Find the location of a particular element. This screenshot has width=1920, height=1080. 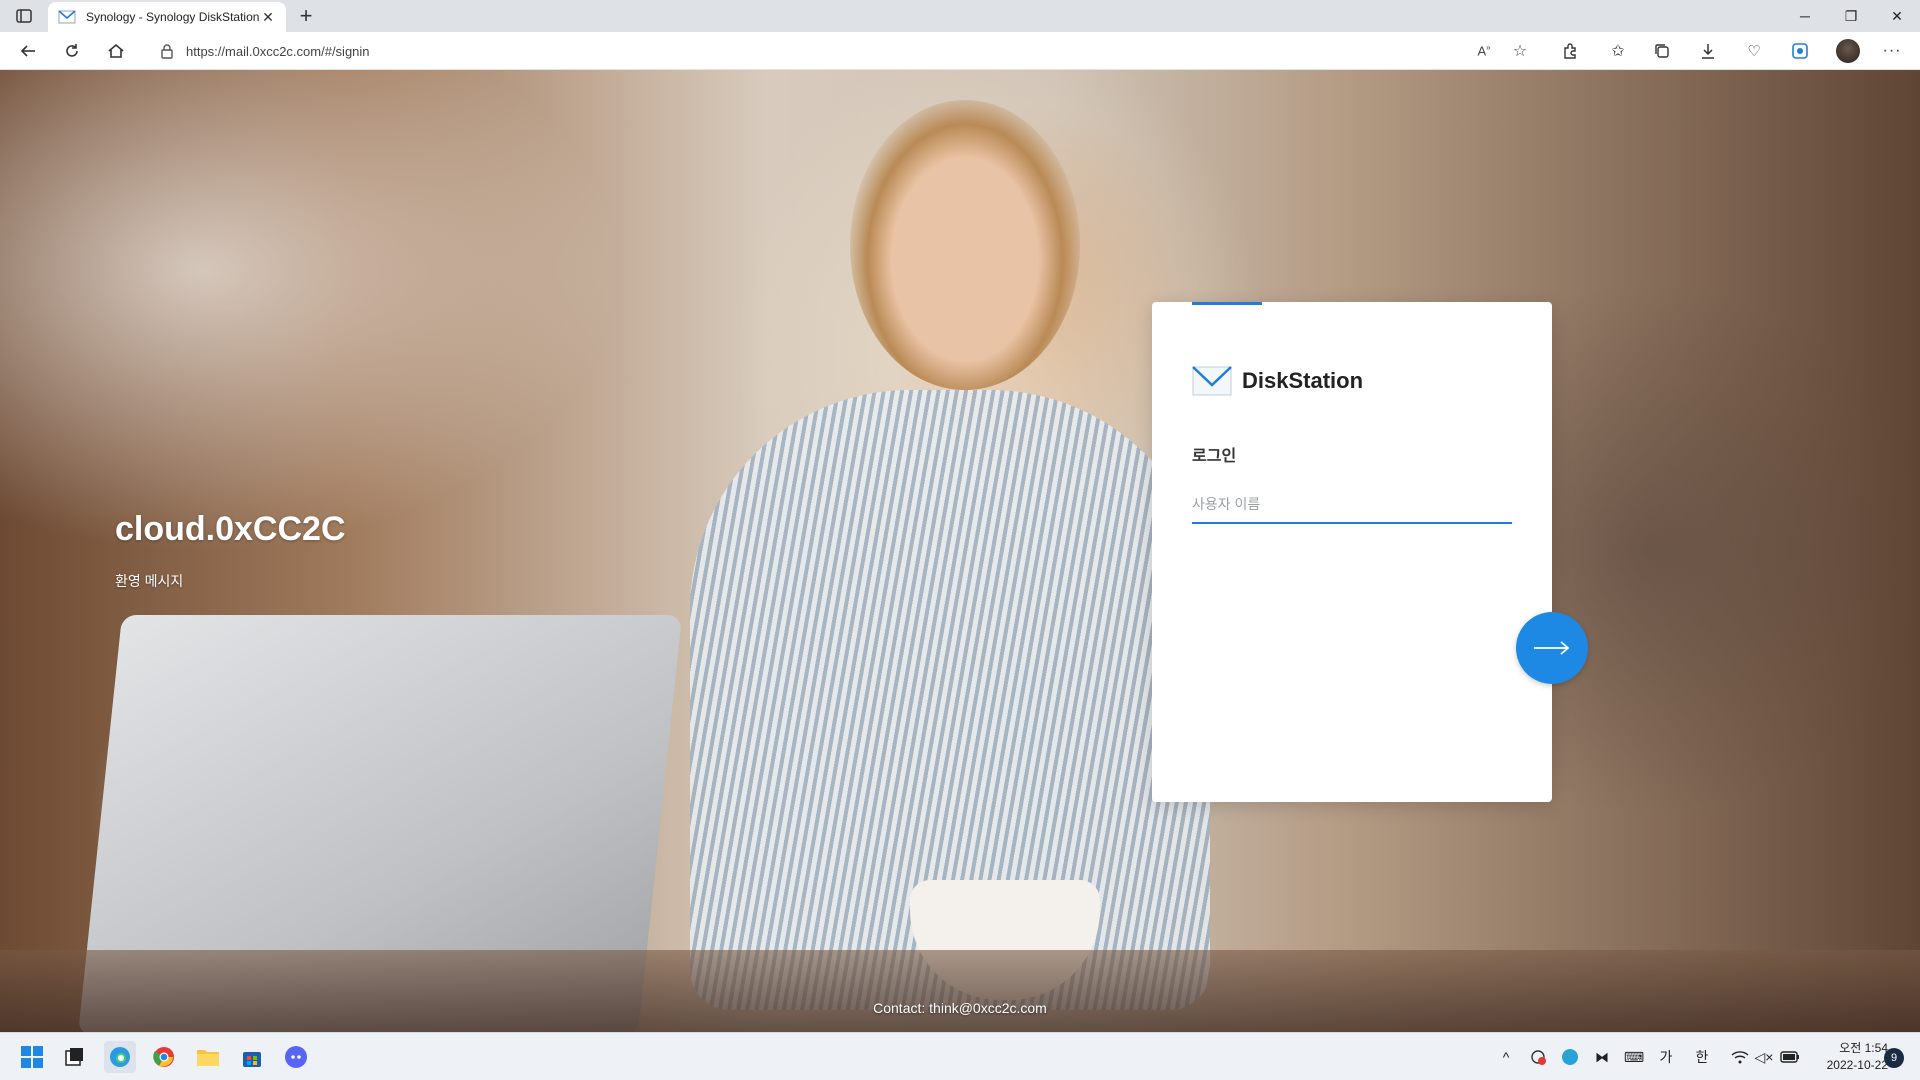

url-text: https://mail.0xcc2c.com/#/signin is located at coordinates (278, 51).